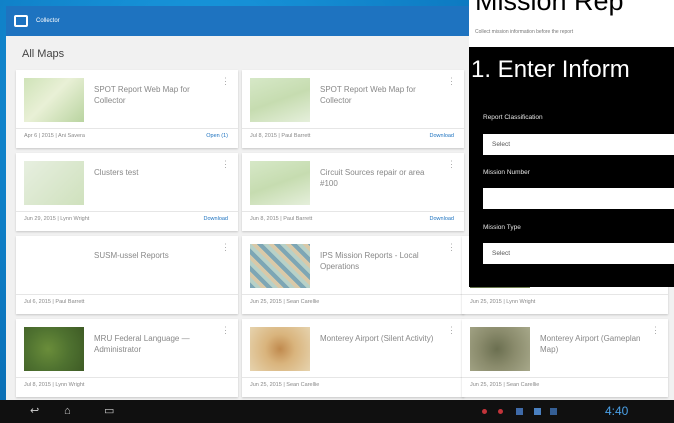 Image resolution: width=674 pixels, height=423 pixels. Describe the element at coordinates (537, 411) in the screenshot. I see `download-icon` at that location.